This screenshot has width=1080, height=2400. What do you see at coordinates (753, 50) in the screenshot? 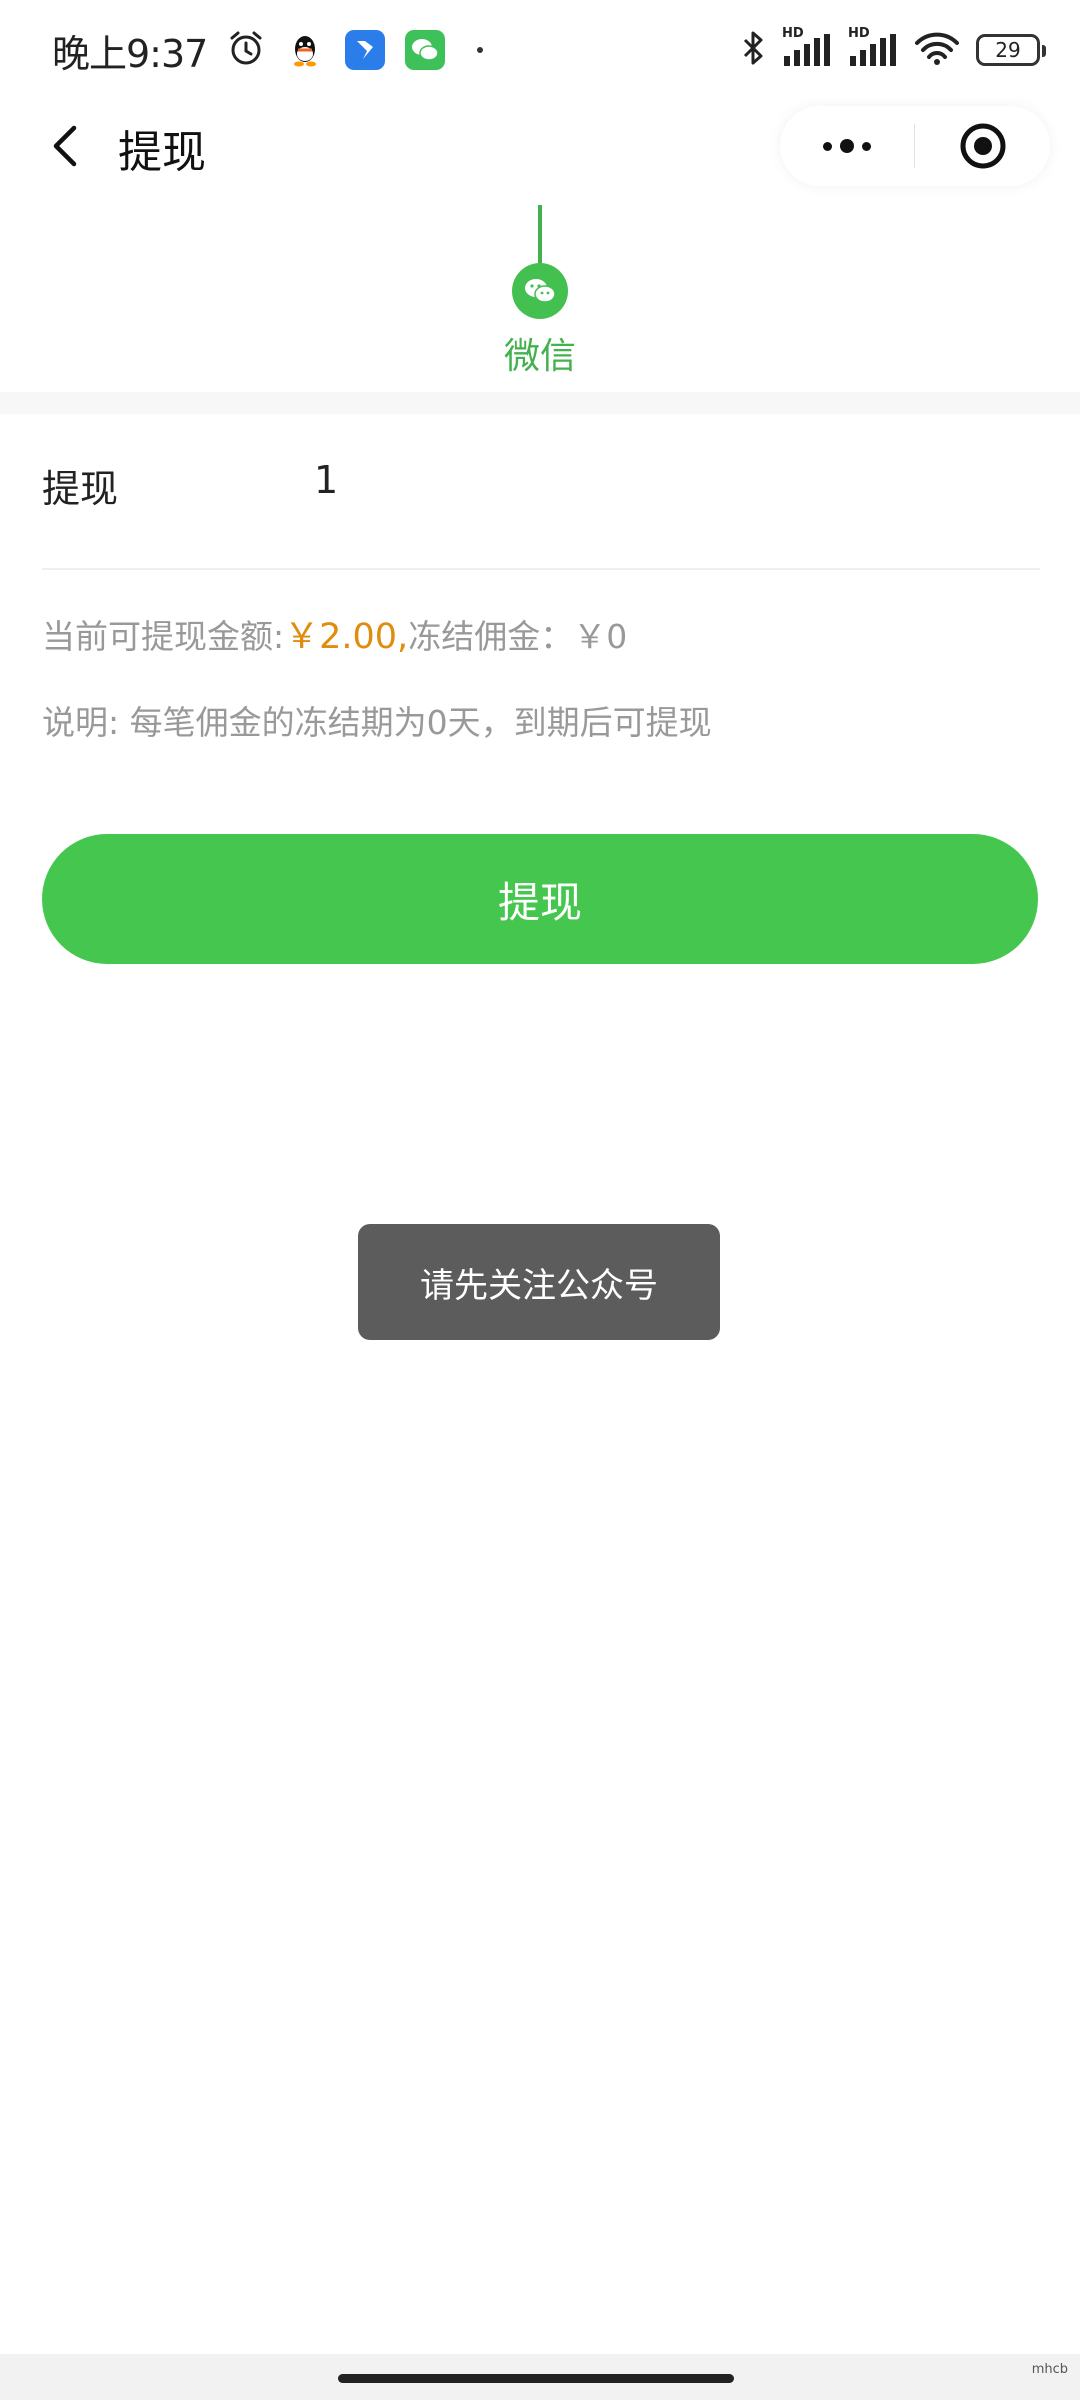
I see `bluetooth-icon` at bounding box center [753, 50].